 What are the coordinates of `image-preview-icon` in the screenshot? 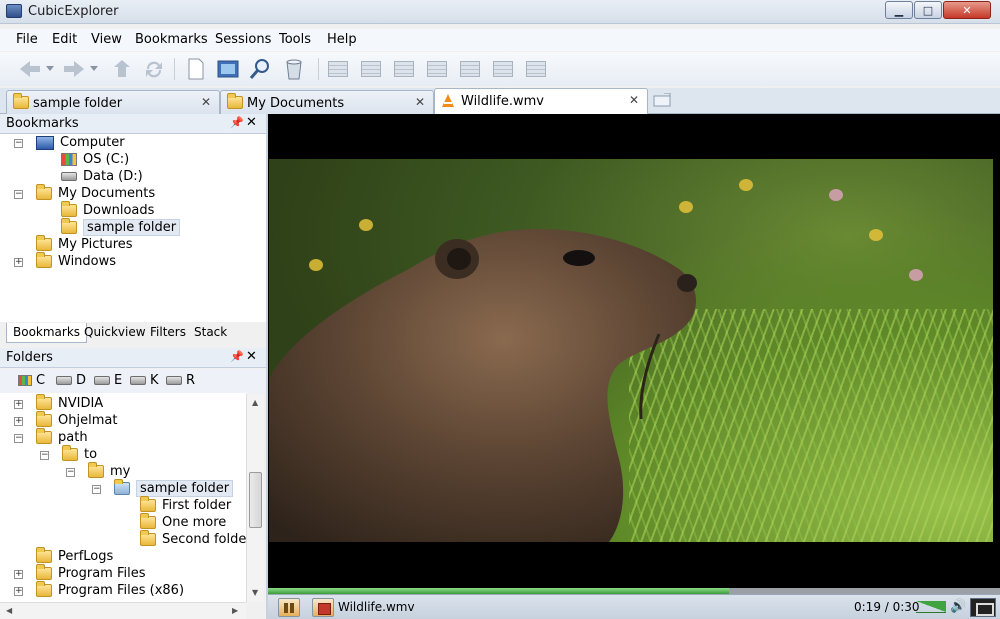 It's located at (228, 69).